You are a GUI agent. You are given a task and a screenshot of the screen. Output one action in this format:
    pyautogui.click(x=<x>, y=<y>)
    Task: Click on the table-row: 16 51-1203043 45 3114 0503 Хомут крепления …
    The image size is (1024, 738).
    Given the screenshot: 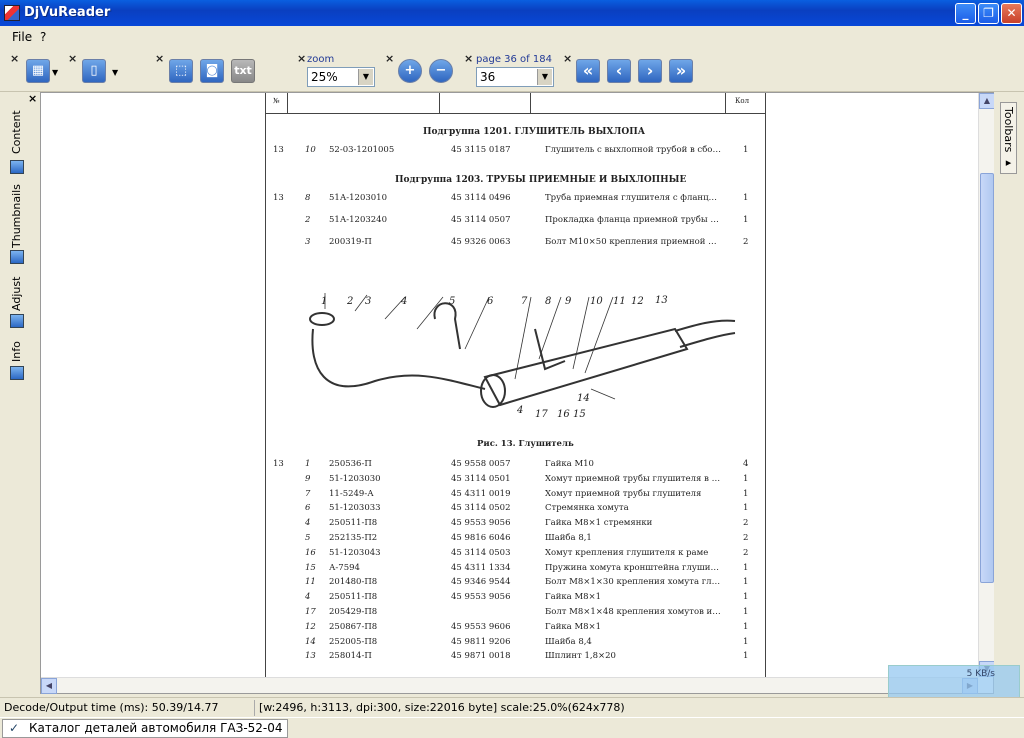 What is the action you would take?
    pyautogui.click(x=515, y=555)
    